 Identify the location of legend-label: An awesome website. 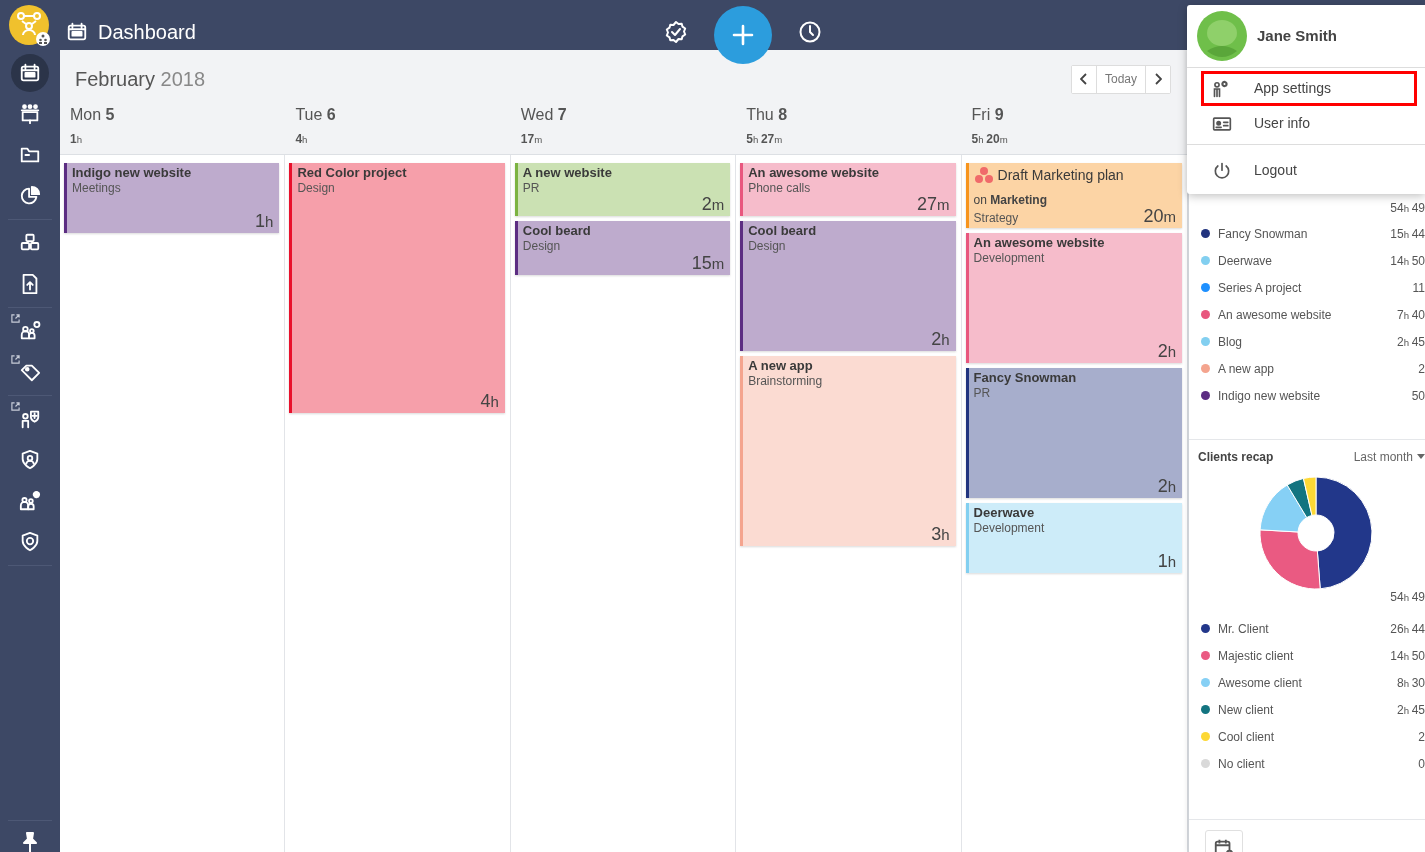
(1275, 315).